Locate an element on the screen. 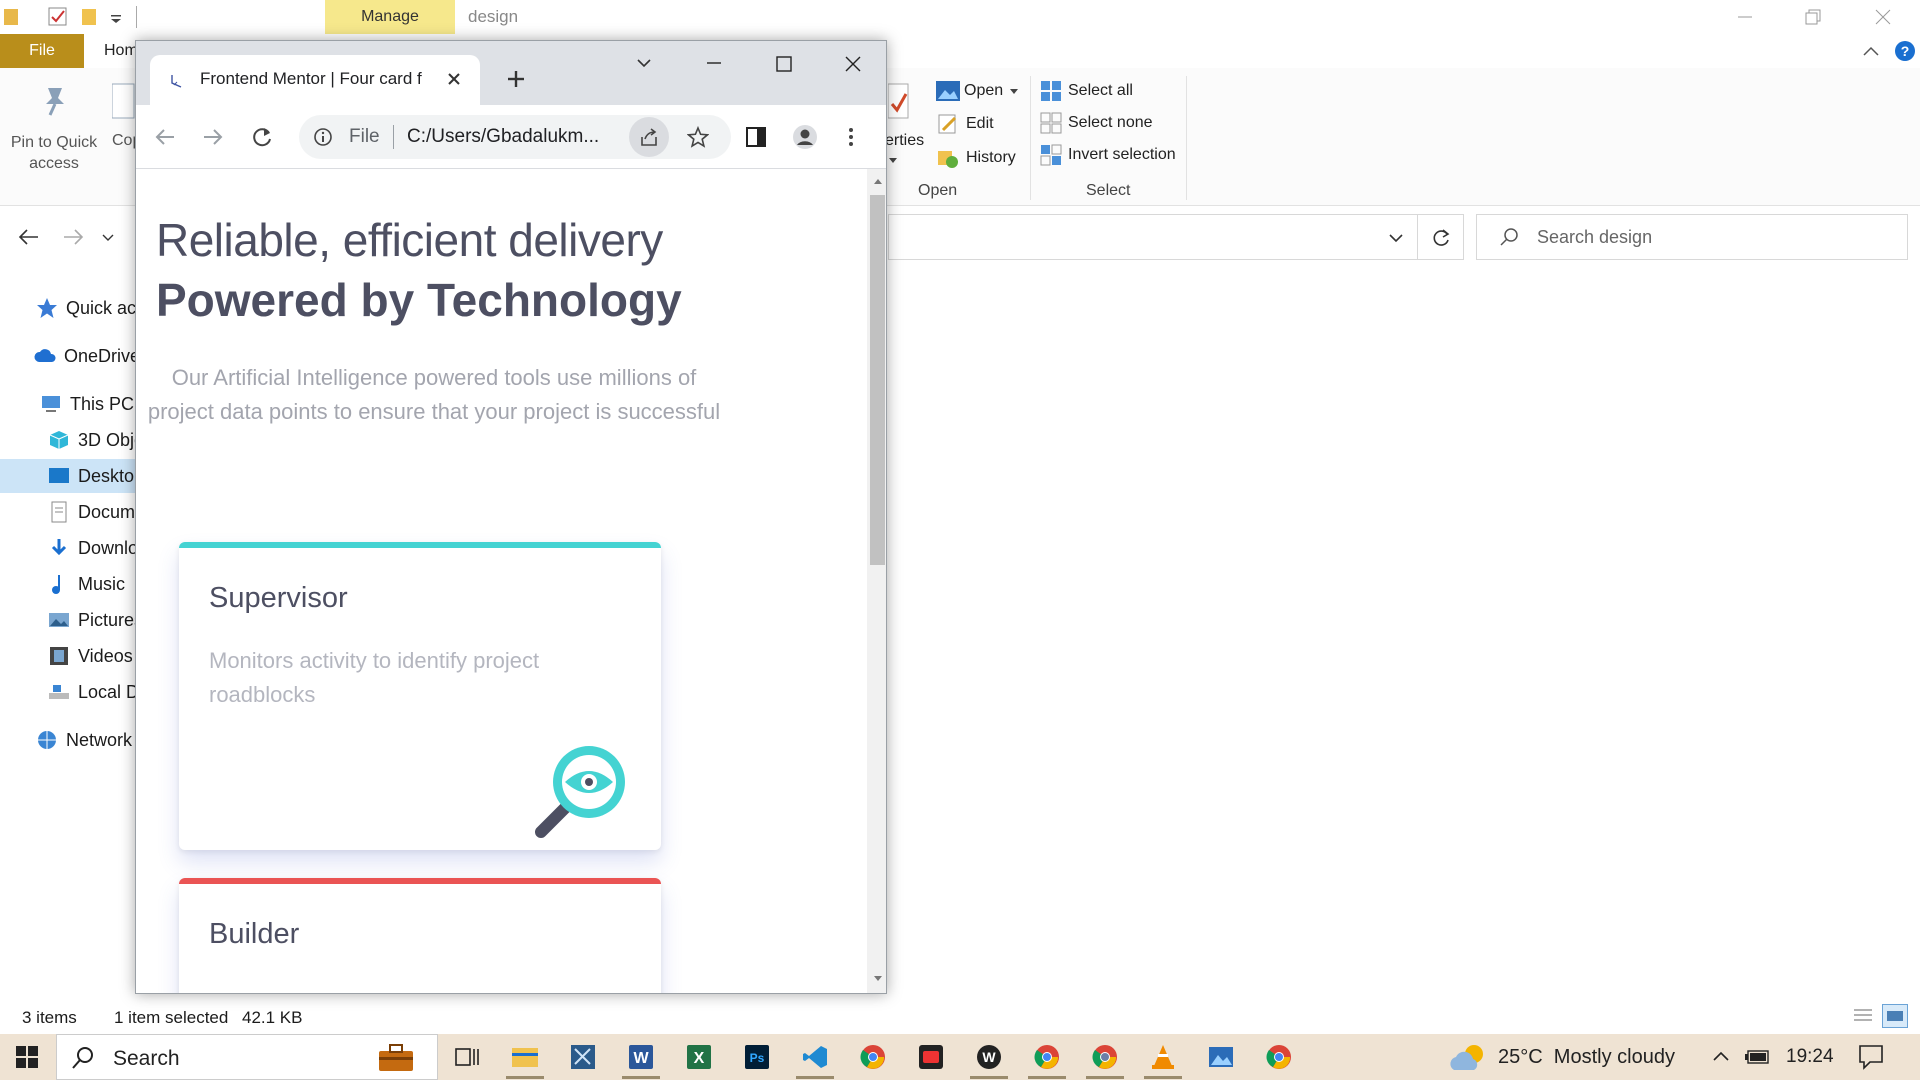 The width and height of the screenshot is (1920, 1080). address-bar is located at coordinates (1153, 237).